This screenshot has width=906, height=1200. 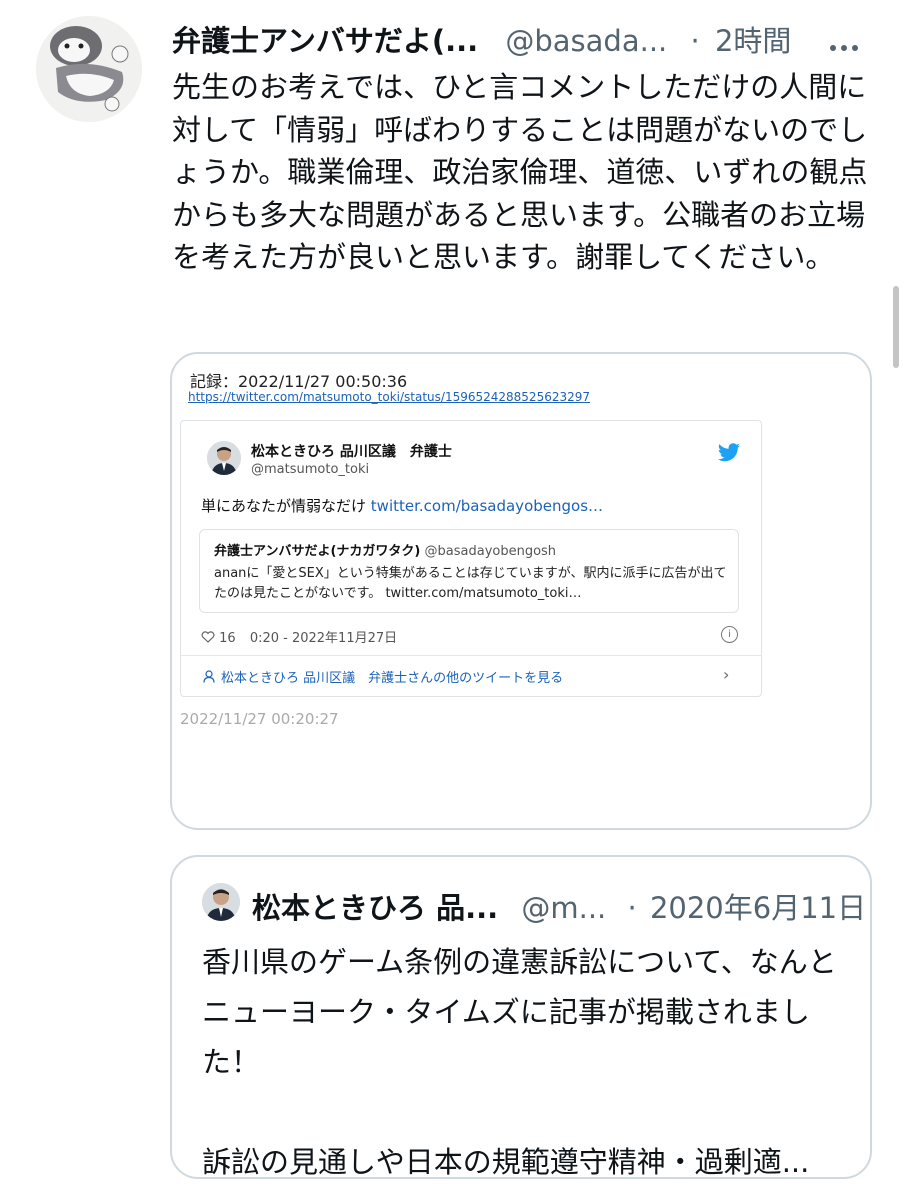 I want to click on twitter-bird-icon, so click(x=729, y=453).